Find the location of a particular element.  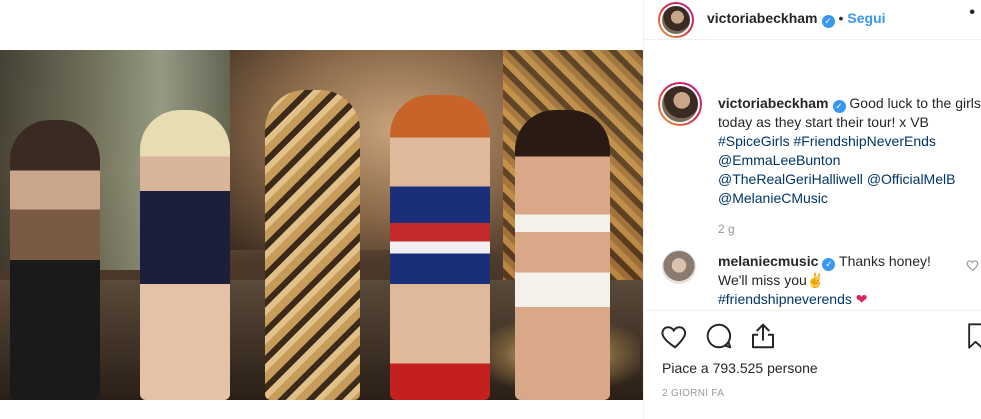

commenter-avatar is located at coordinates (679, 267).